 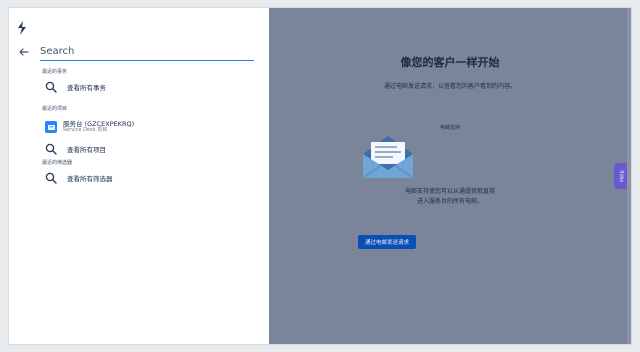 I want to click on email-support-caption: 电邮支持, so click(x=449, y=128).